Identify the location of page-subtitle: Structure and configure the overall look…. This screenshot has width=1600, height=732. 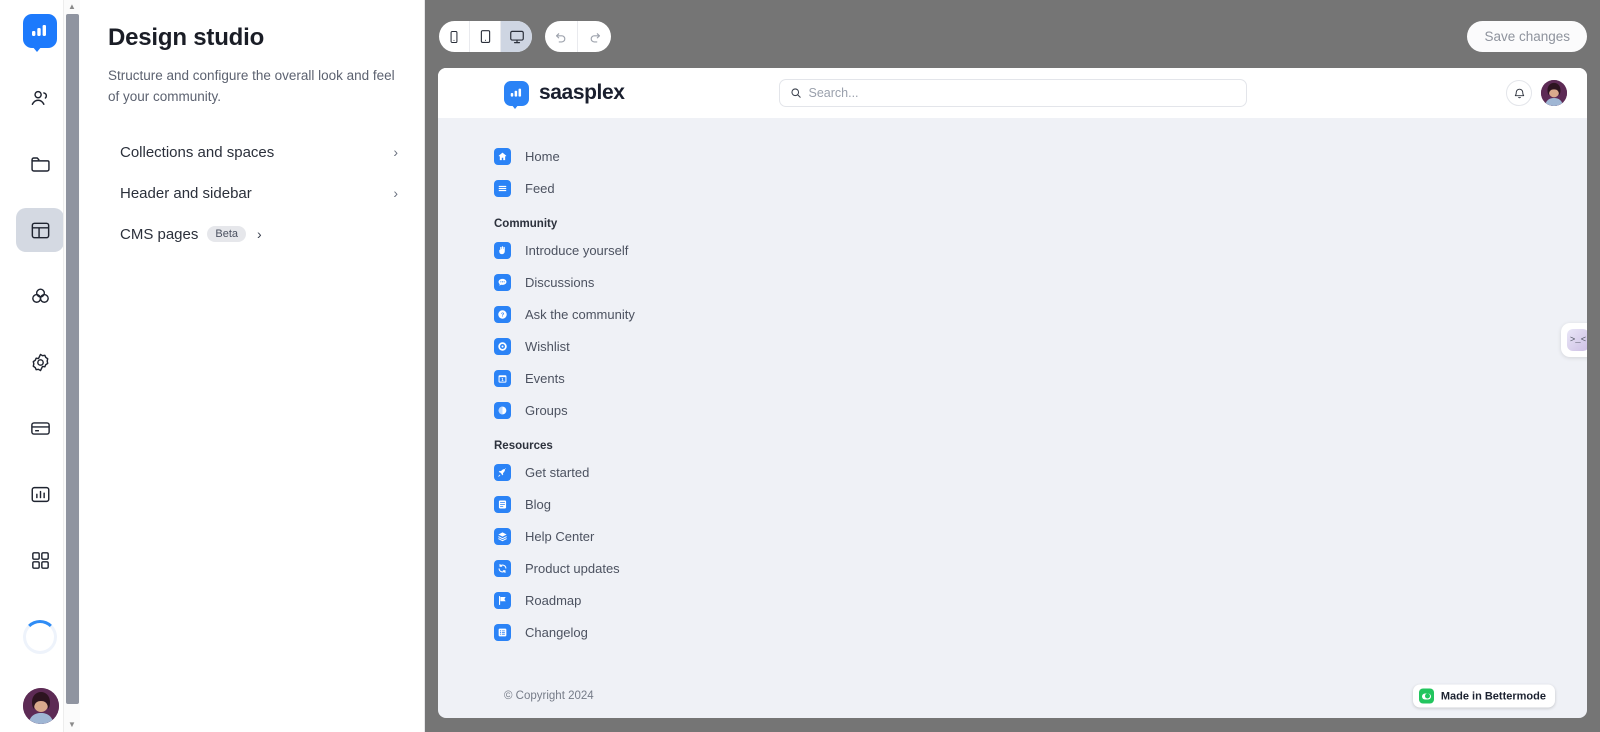
(251, 86).